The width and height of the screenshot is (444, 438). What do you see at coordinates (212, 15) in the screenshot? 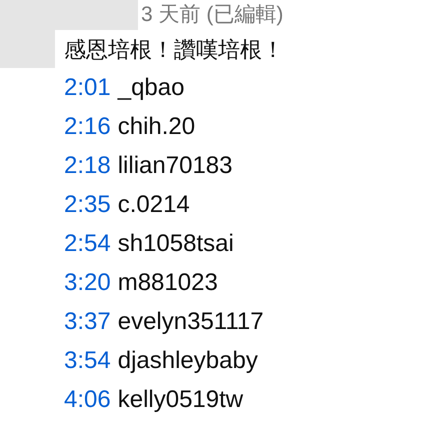
I see `comment-time: 3 天前 (已編輯)` at bounding box center [212, 15].